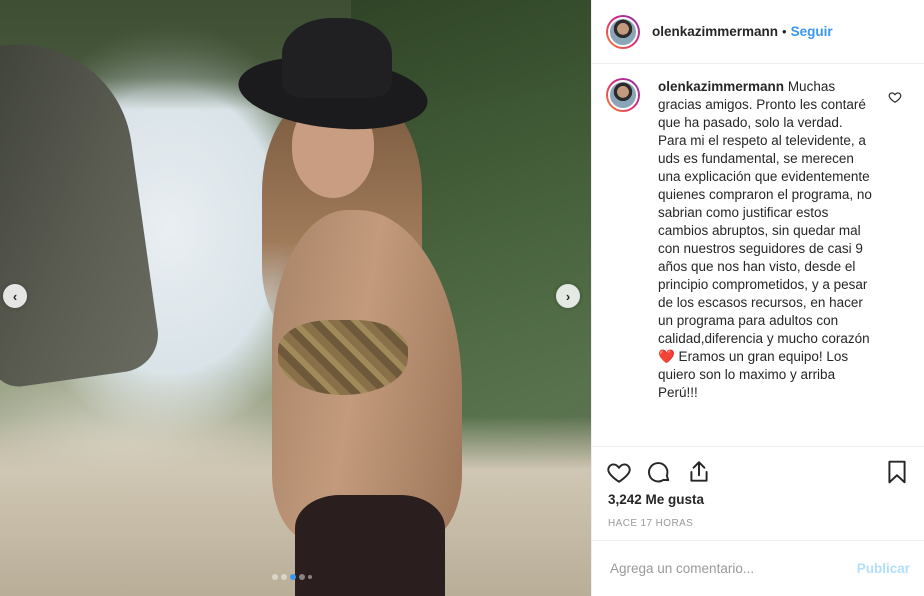 This screenshot has height=596, width=924. What do you see at coordinates (758, 472) in the screenshot?
I see `post-actions` at bounding box center [758, 472].